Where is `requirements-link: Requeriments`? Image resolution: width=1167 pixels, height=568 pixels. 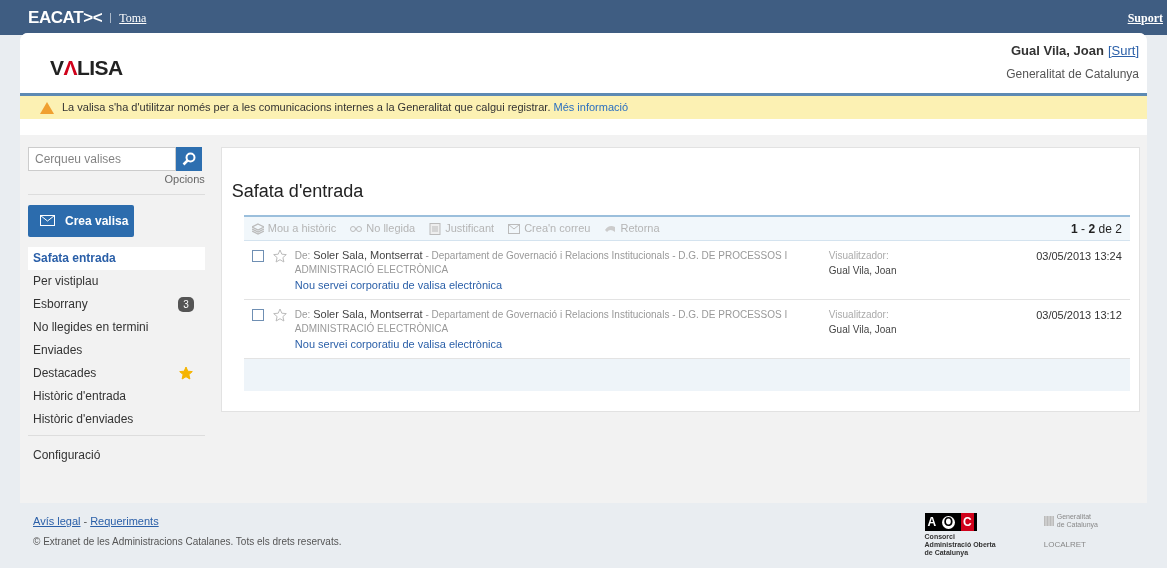
requirements-link: Requeriments is located at coordinates (124, 521).